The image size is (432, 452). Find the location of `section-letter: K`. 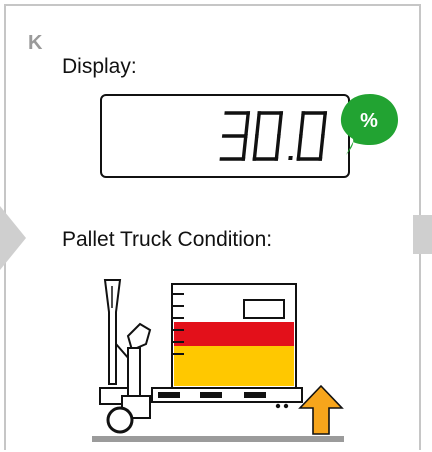

section-letter: K is located at coordinates (35, 43).